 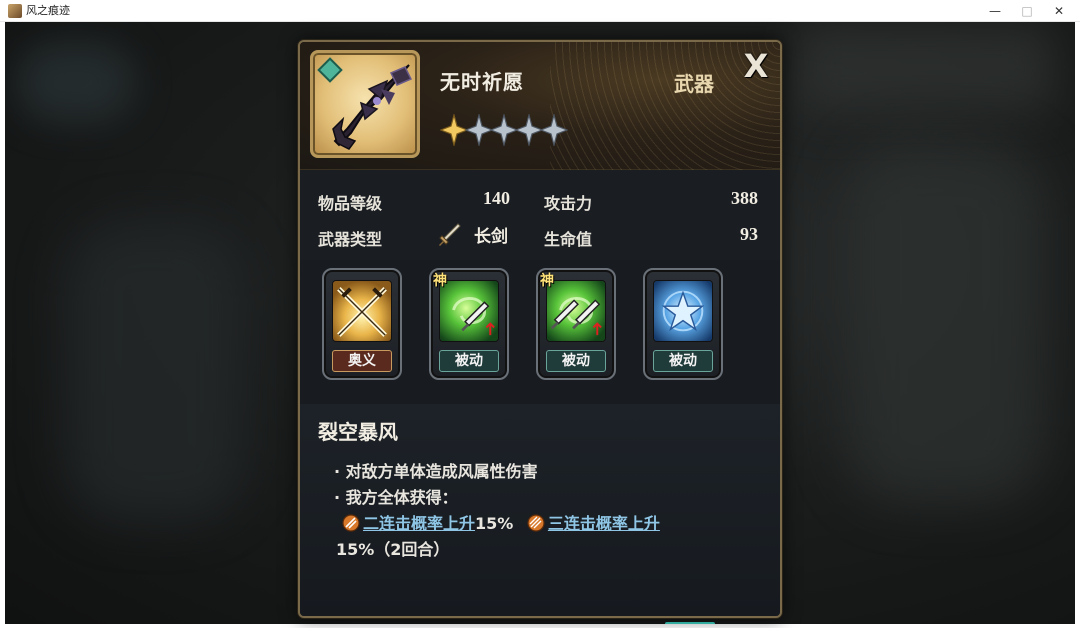 I want to click on window-close-button: ✕, so click(x=1059, y=11).